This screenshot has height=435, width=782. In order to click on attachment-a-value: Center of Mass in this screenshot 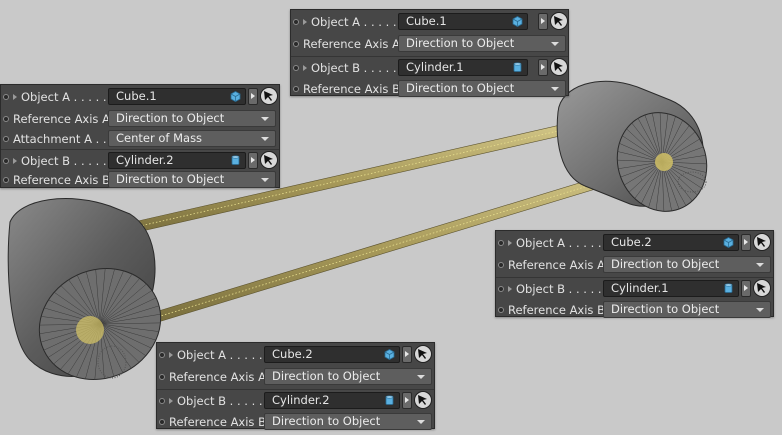, I will do `click(159, 138)`.